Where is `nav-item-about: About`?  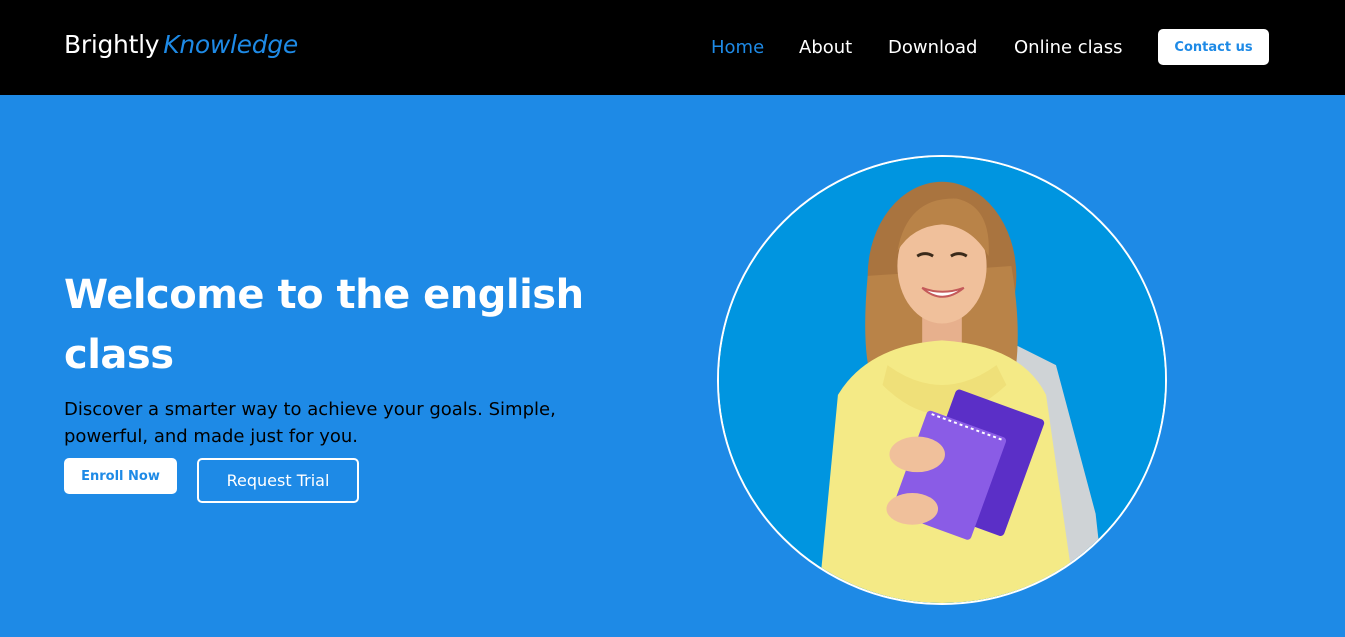 nav-item-about: About is located at coordinates (825, 48).